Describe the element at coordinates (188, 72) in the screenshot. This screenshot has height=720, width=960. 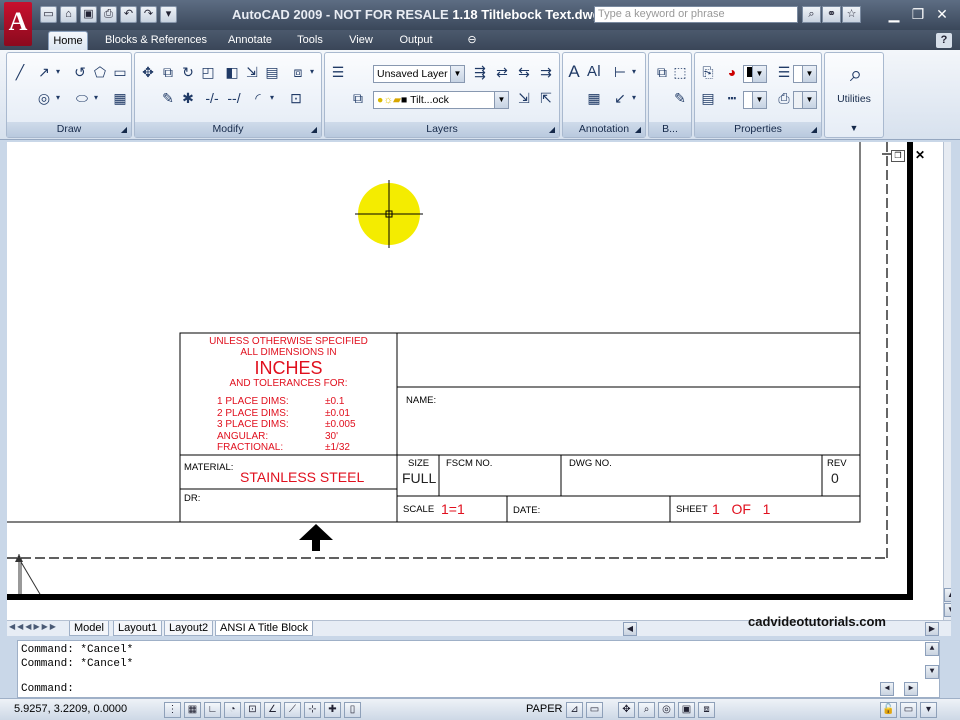
I see `rotate-modify-icon: ↻` at that location.